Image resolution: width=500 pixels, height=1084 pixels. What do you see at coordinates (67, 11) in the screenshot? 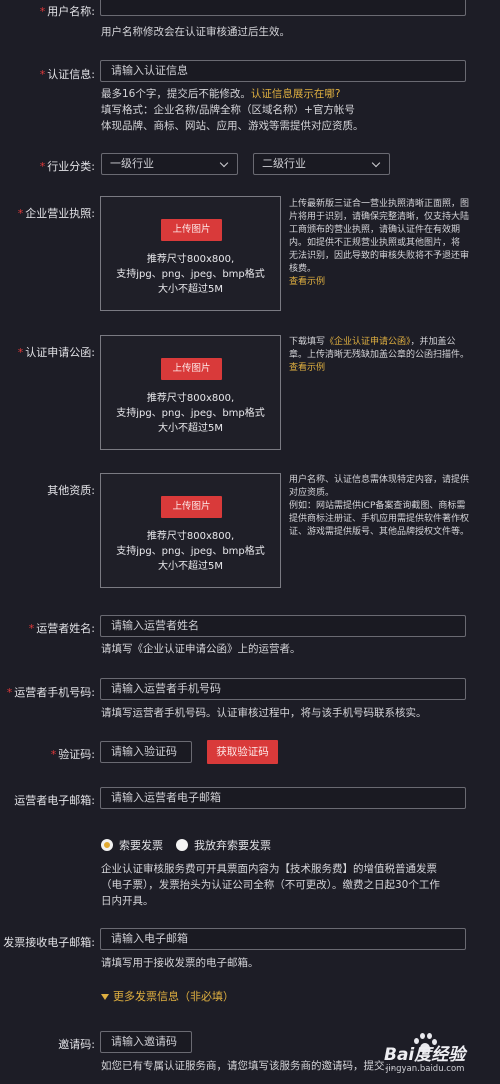
I see `username-label: * 用户名称:` at bounding box center [67, 11].